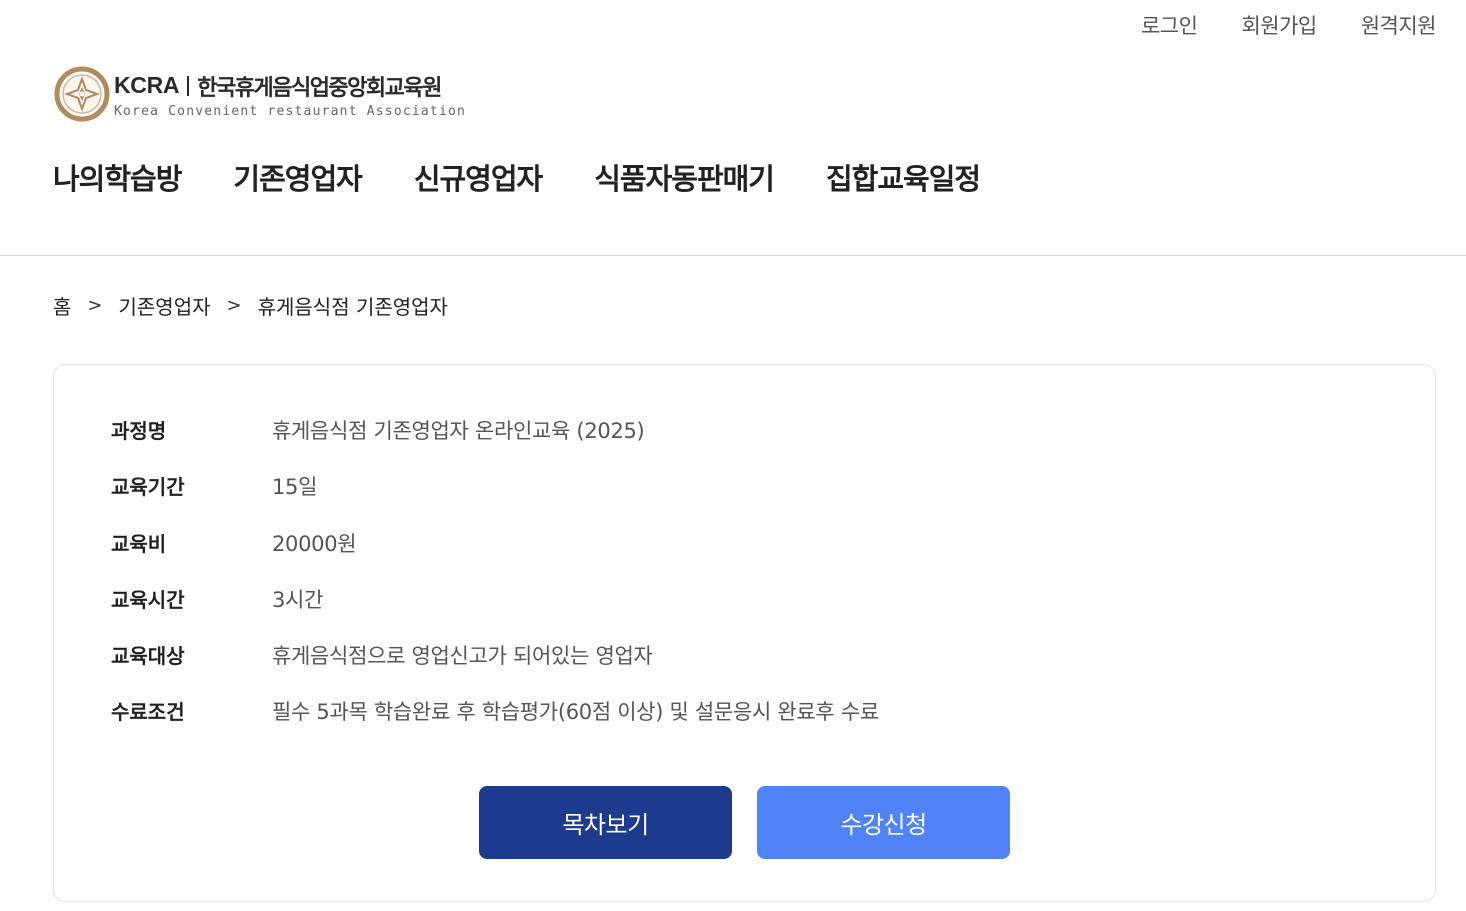 The image size is (1466, 911). Describe the element at coordinates (148, 712) in the screenshot. I see `course-label: 수료조건` at that location.